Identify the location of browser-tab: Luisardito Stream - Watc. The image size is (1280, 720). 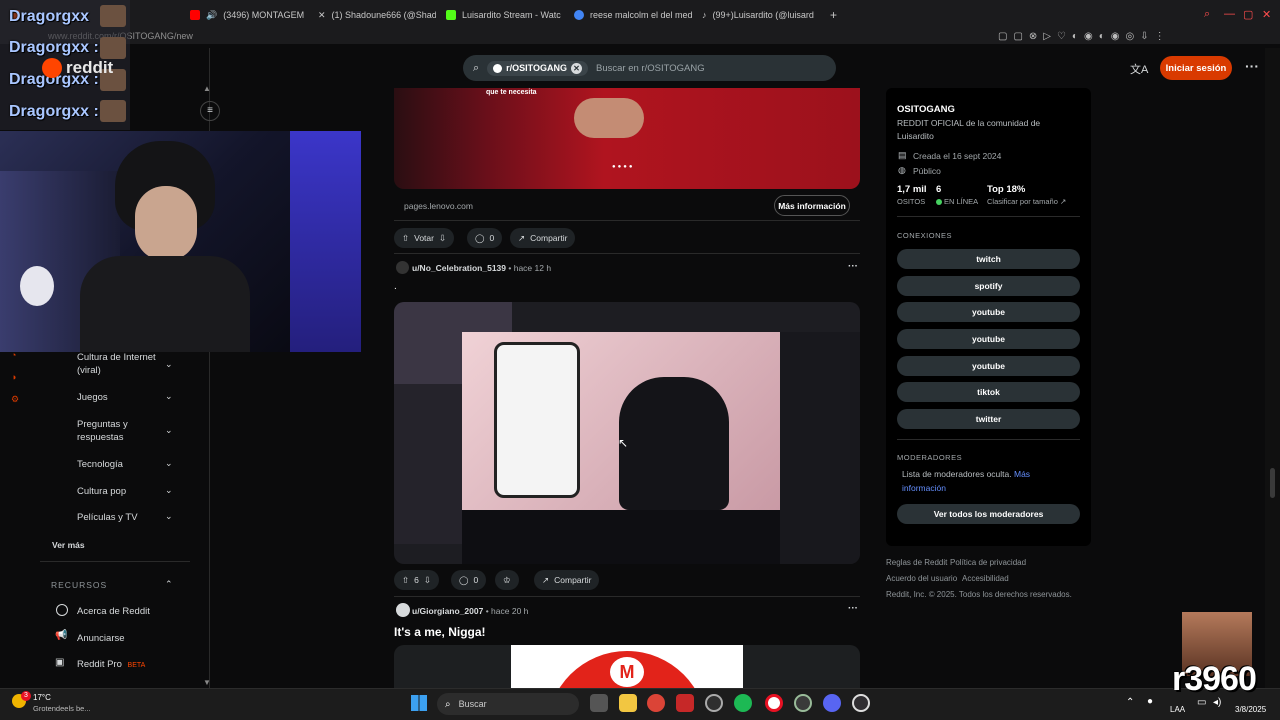
(500, 15).